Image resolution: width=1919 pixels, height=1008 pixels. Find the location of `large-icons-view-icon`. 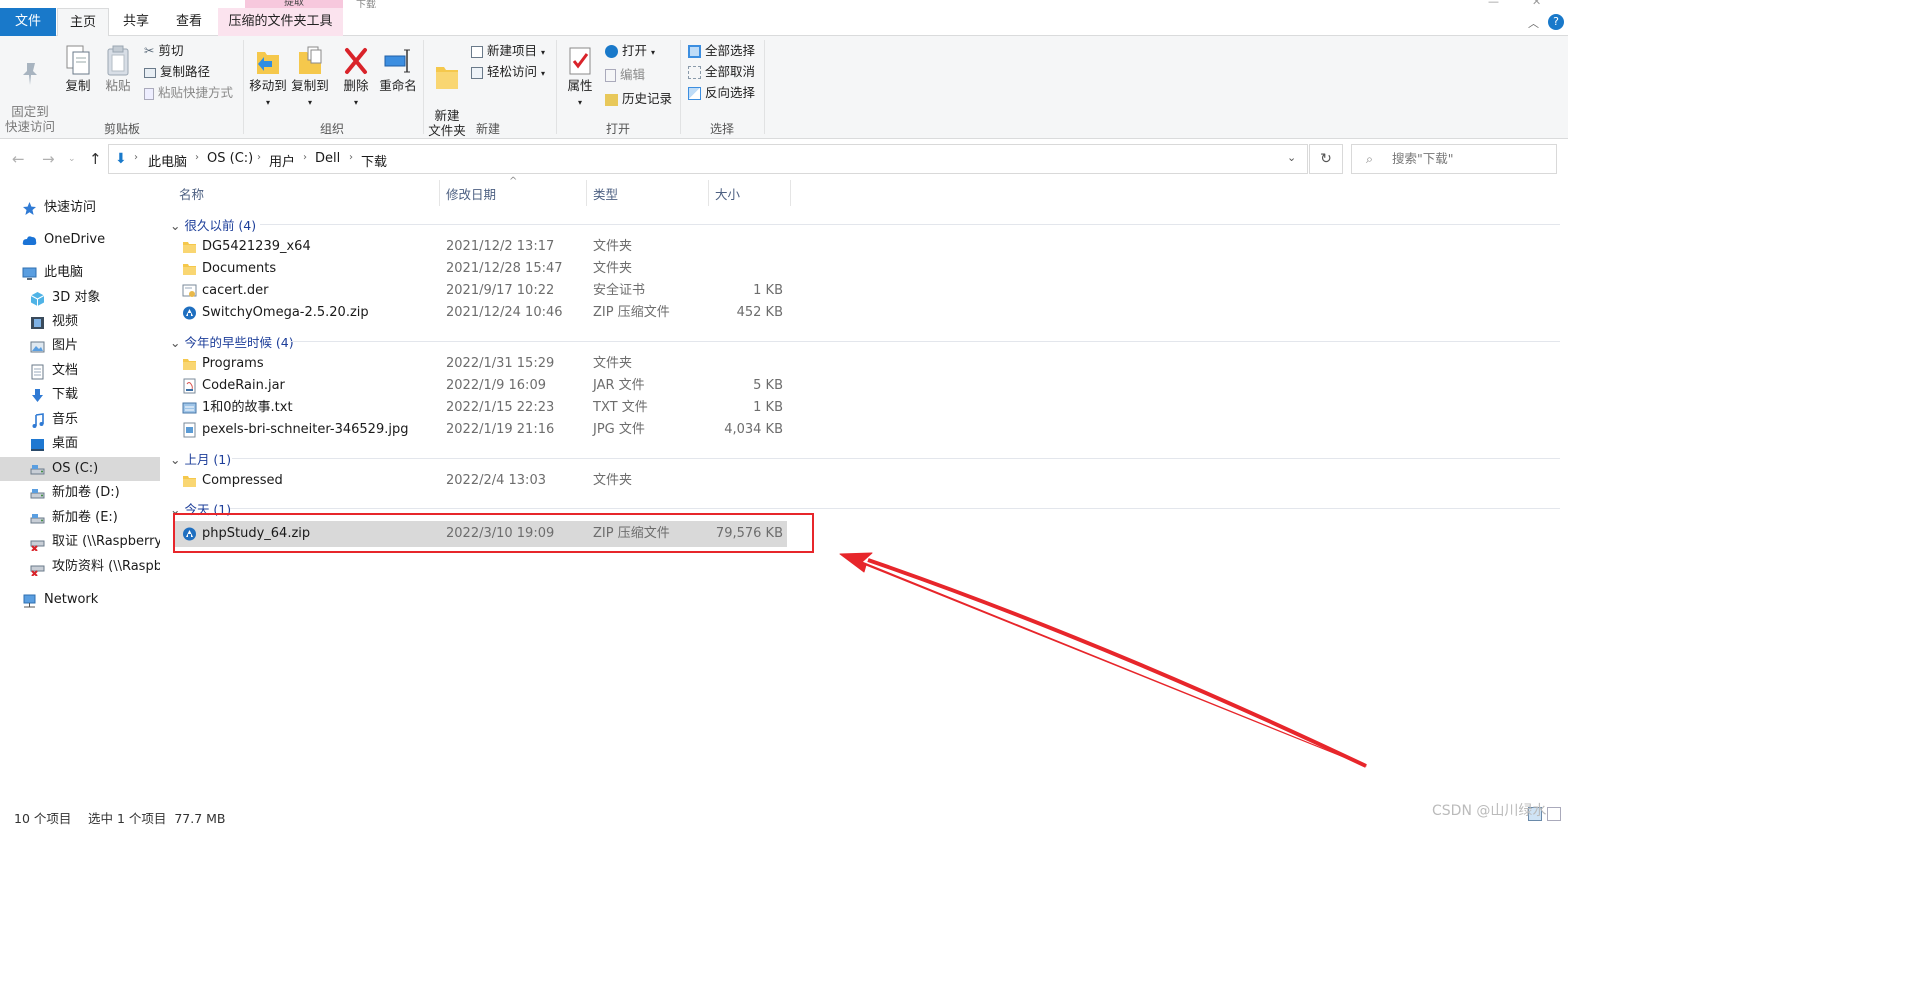

large-icons-view-icon is located at coordinates (1554, 814).